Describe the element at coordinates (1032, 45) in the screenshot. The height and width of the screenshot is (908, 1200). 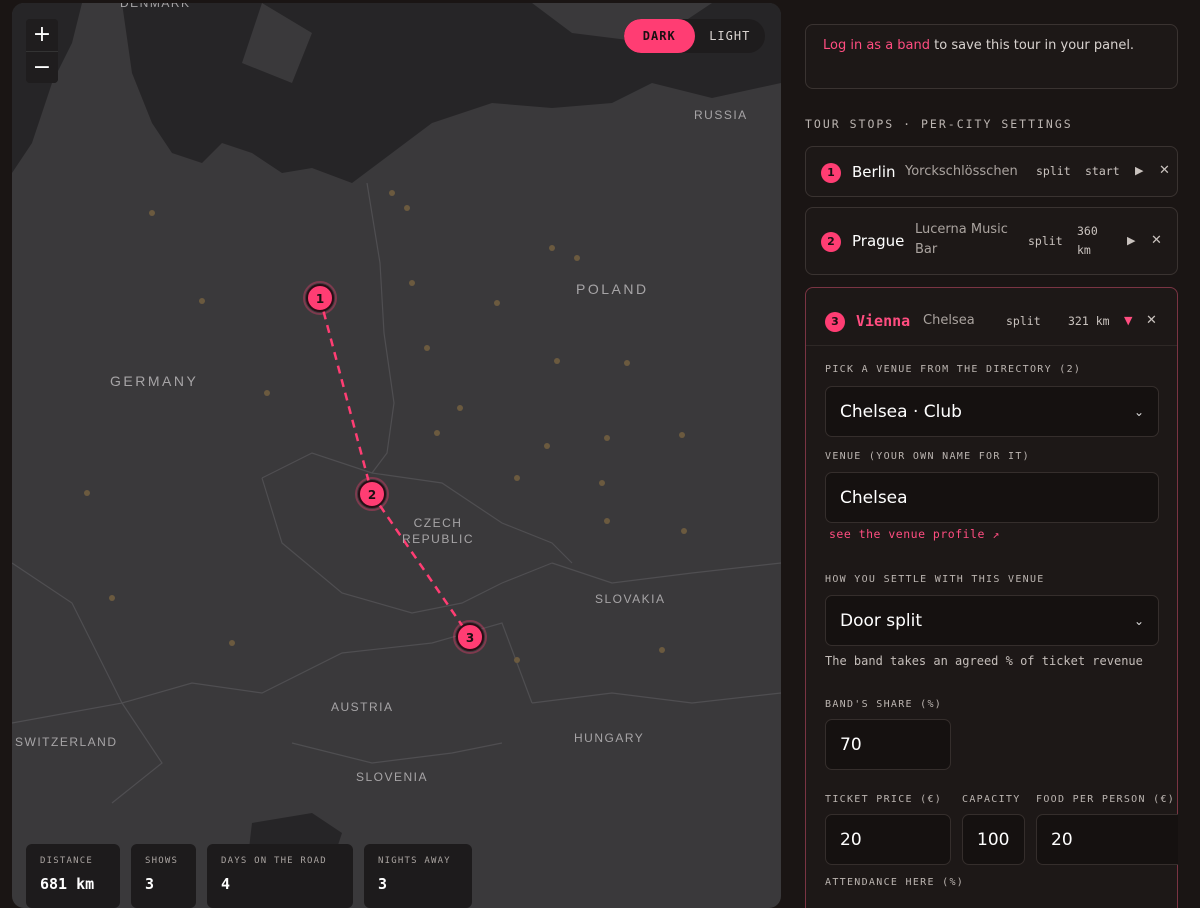
I see `login-notice-text: to save this tour in your panel.` at that location.